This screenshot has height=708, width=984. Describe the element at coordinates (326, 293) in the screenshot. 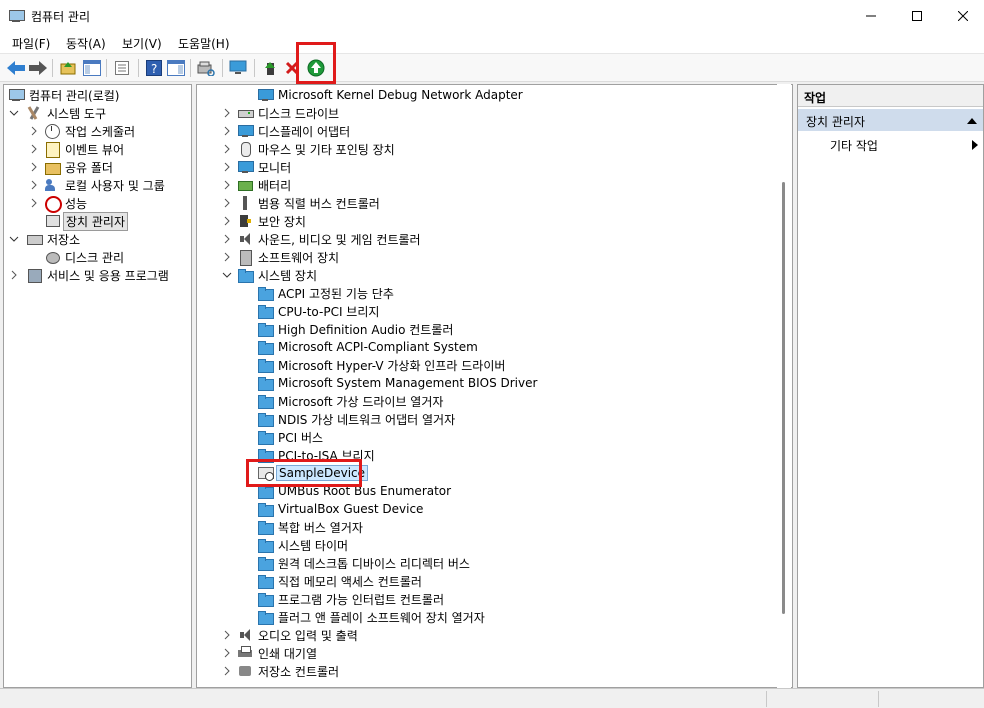

I see `system-device-item: ACPI 고정된 기능 단추` at that location.